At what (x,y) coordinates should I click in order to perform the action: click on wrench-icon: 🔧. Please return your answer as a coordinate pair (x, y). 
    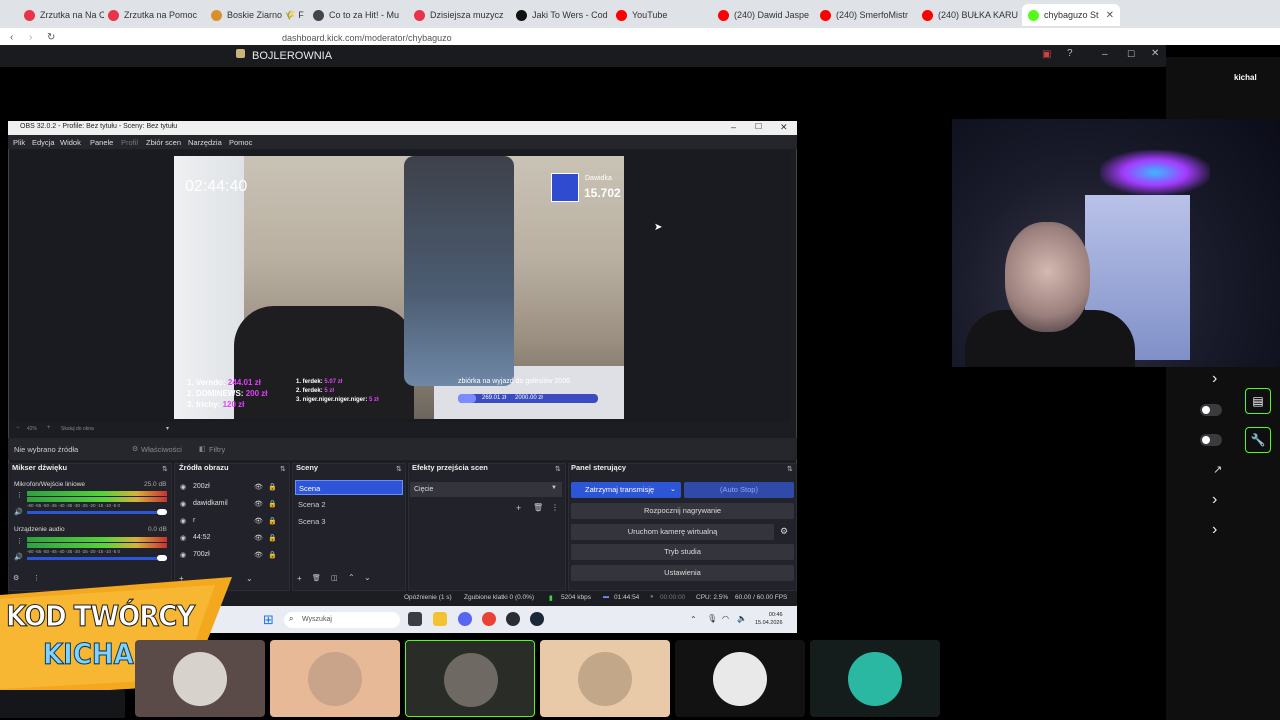
    Looking at the image, I should click on (1258, 440).